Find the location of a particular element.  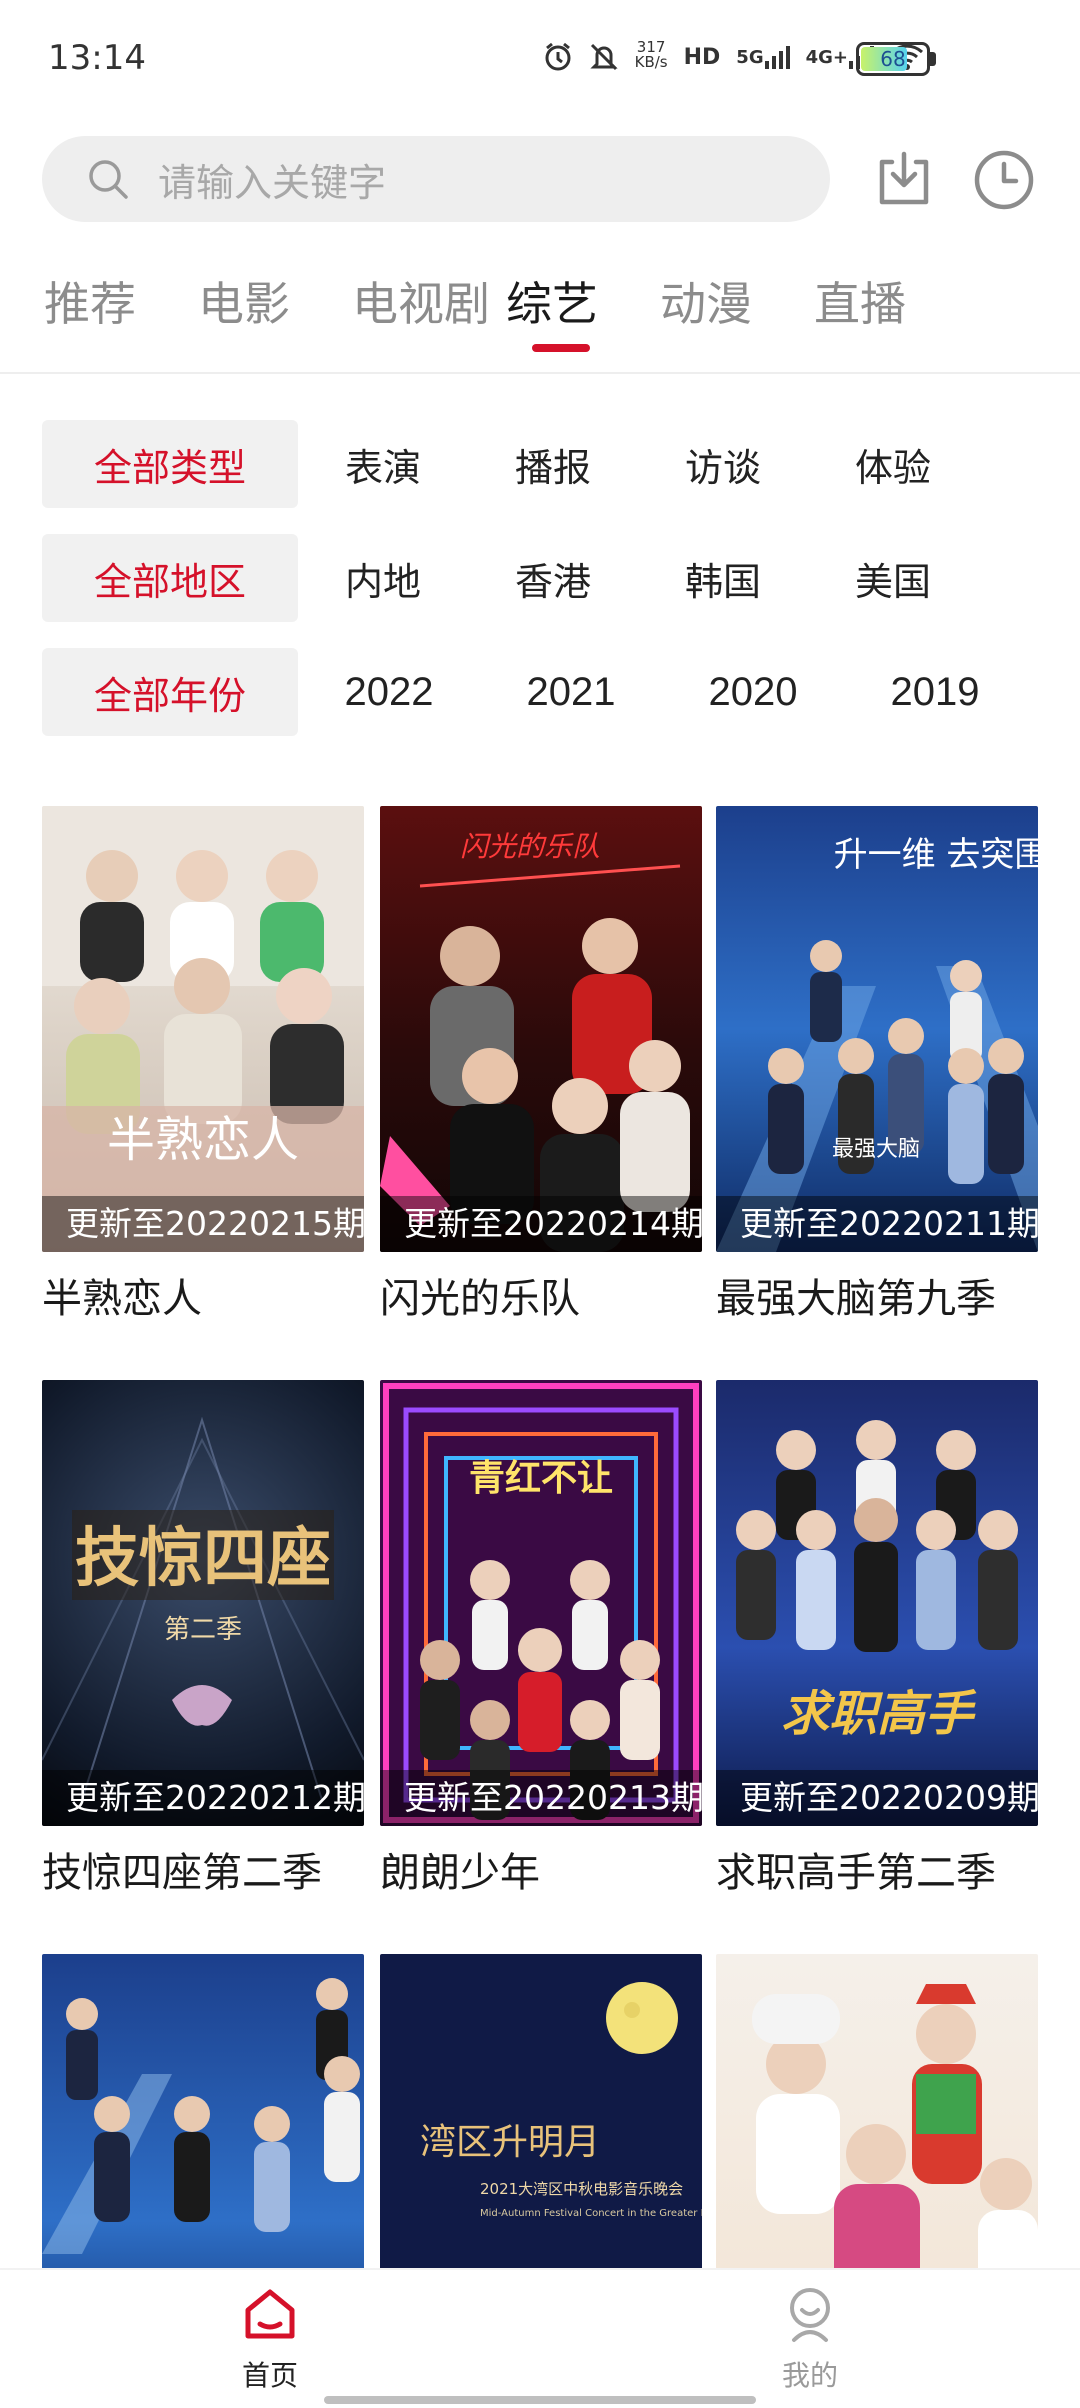

filter-region-row: 全部地区 内地 香港 韩国 美国 日 is located at coordinates (542, 578).